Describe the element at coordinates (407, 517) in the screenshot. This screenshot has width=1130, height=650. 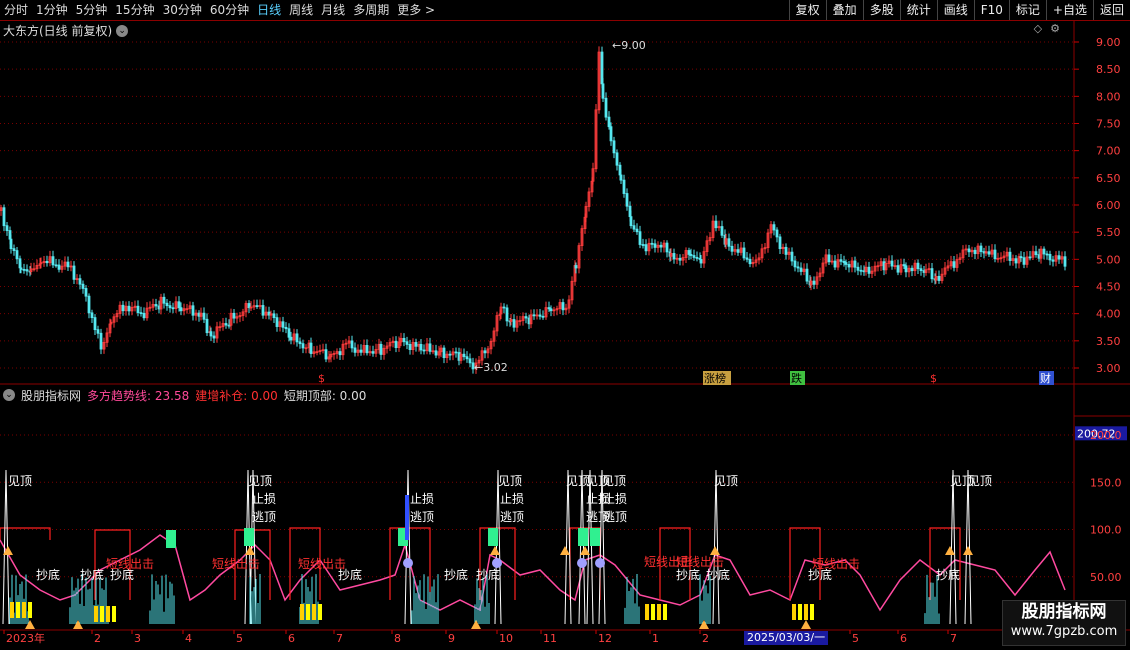
I see `blue-bar` at that location.